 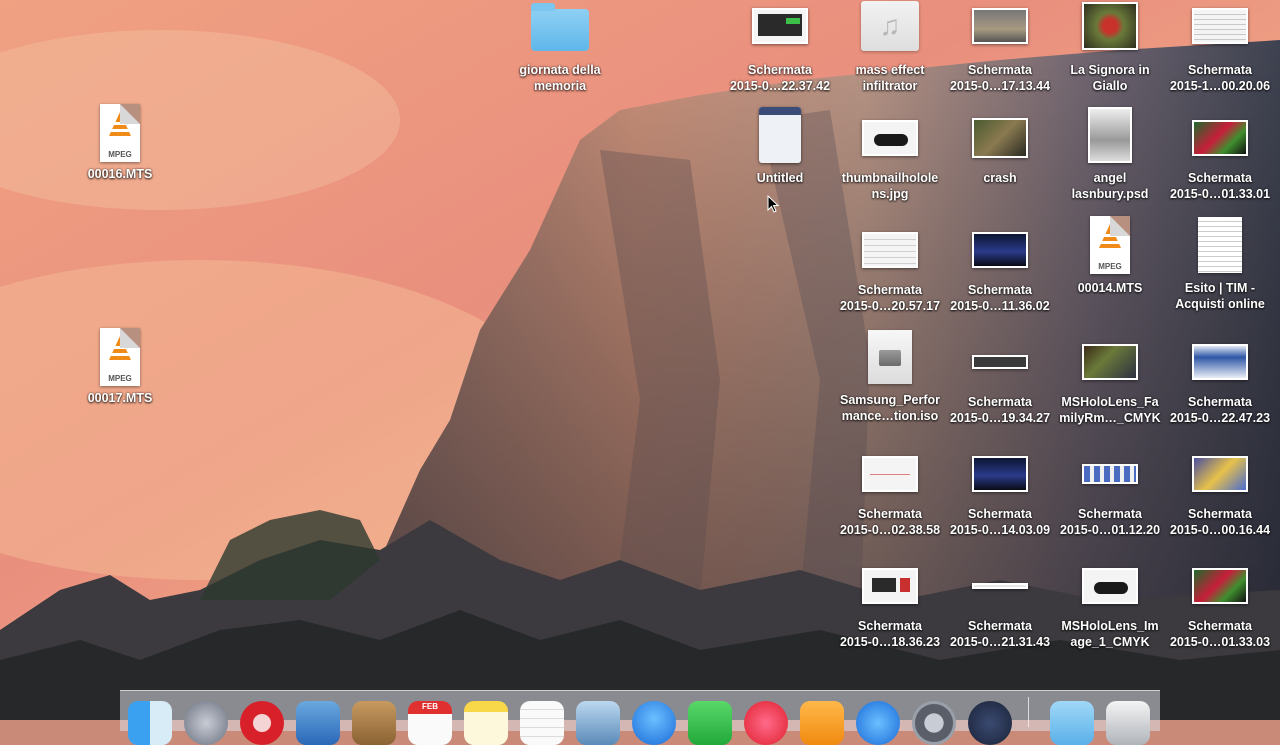 What do you see at coordinates (206, 723) in the screenshot?
I see `dock-launchpad-icon` at bounding box center [206, 723].